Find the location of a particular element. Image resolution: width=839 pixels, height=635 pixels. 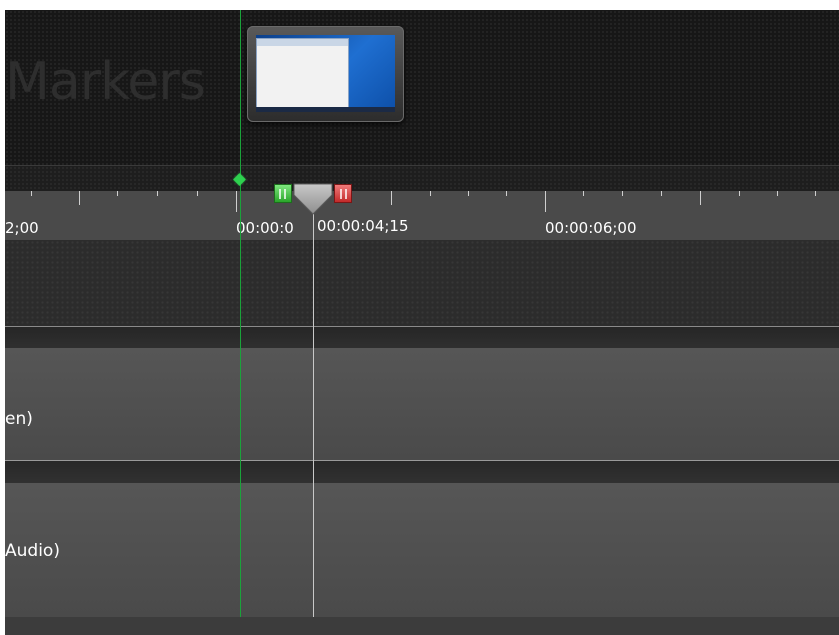

time-ruler: 2;00 00:00:0 00:00:04;15 00:00:06;00 is located at coordinates (422, 215).